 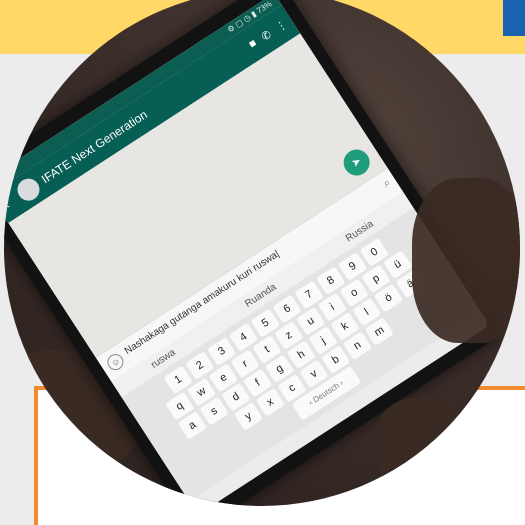 I want to click on bottom-finger, so click(x=423, y=445).